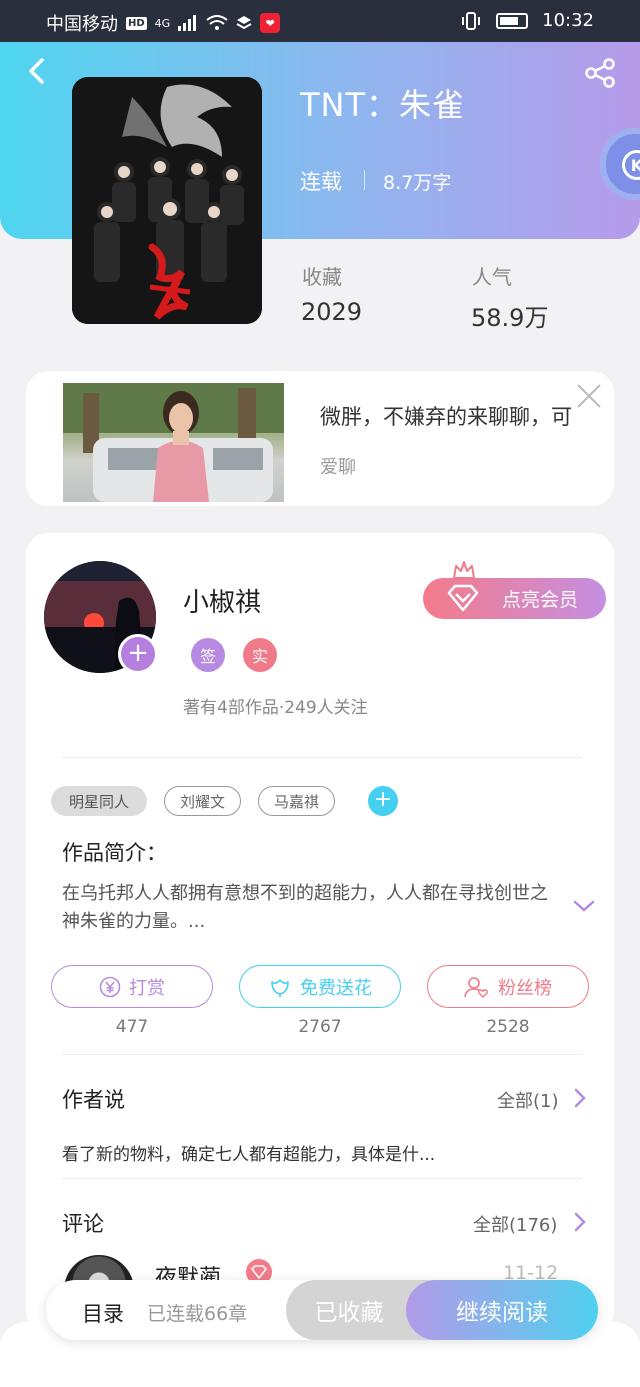 This screenshot has width=640, height=1387. I want to click on signed-badge: 签, so click(208, 655).